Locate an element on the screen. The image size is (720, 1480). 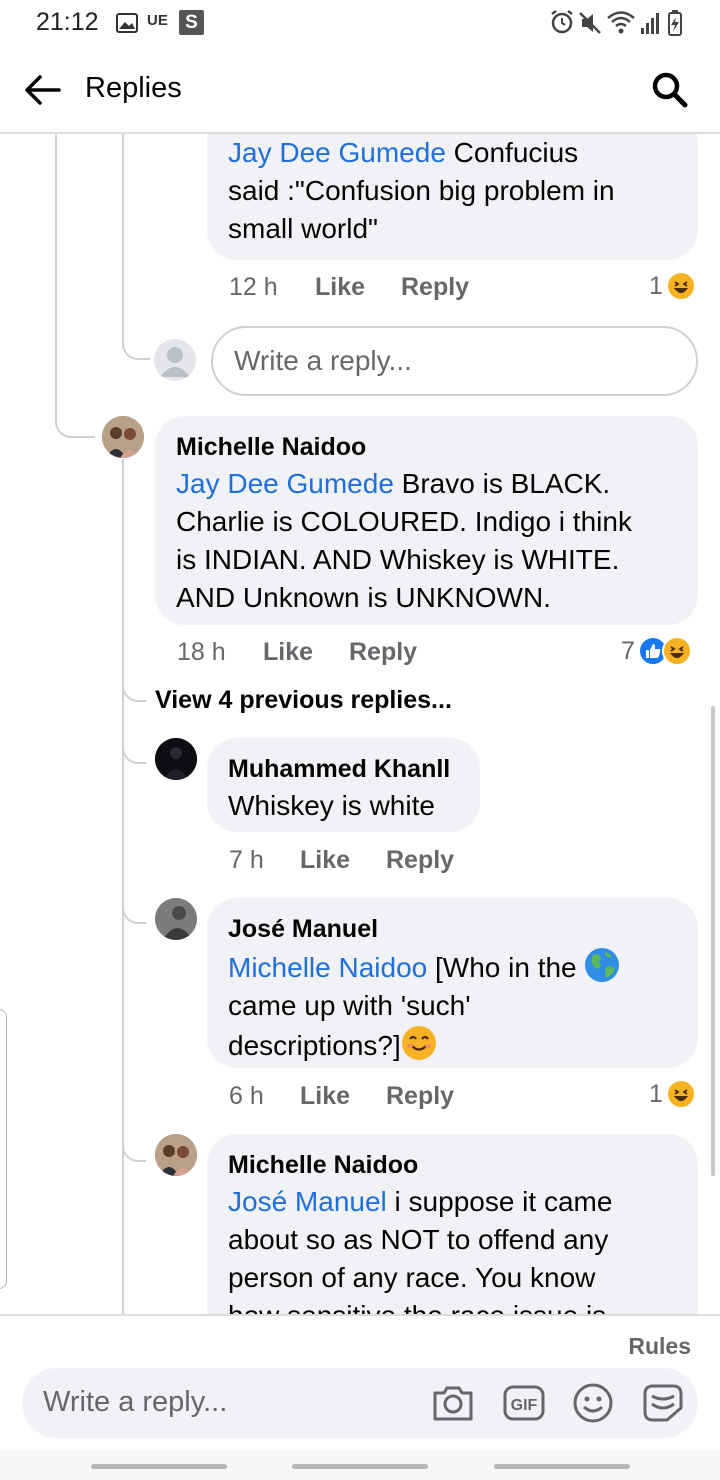
emoji-icon is located at coordinates (593, 1403).